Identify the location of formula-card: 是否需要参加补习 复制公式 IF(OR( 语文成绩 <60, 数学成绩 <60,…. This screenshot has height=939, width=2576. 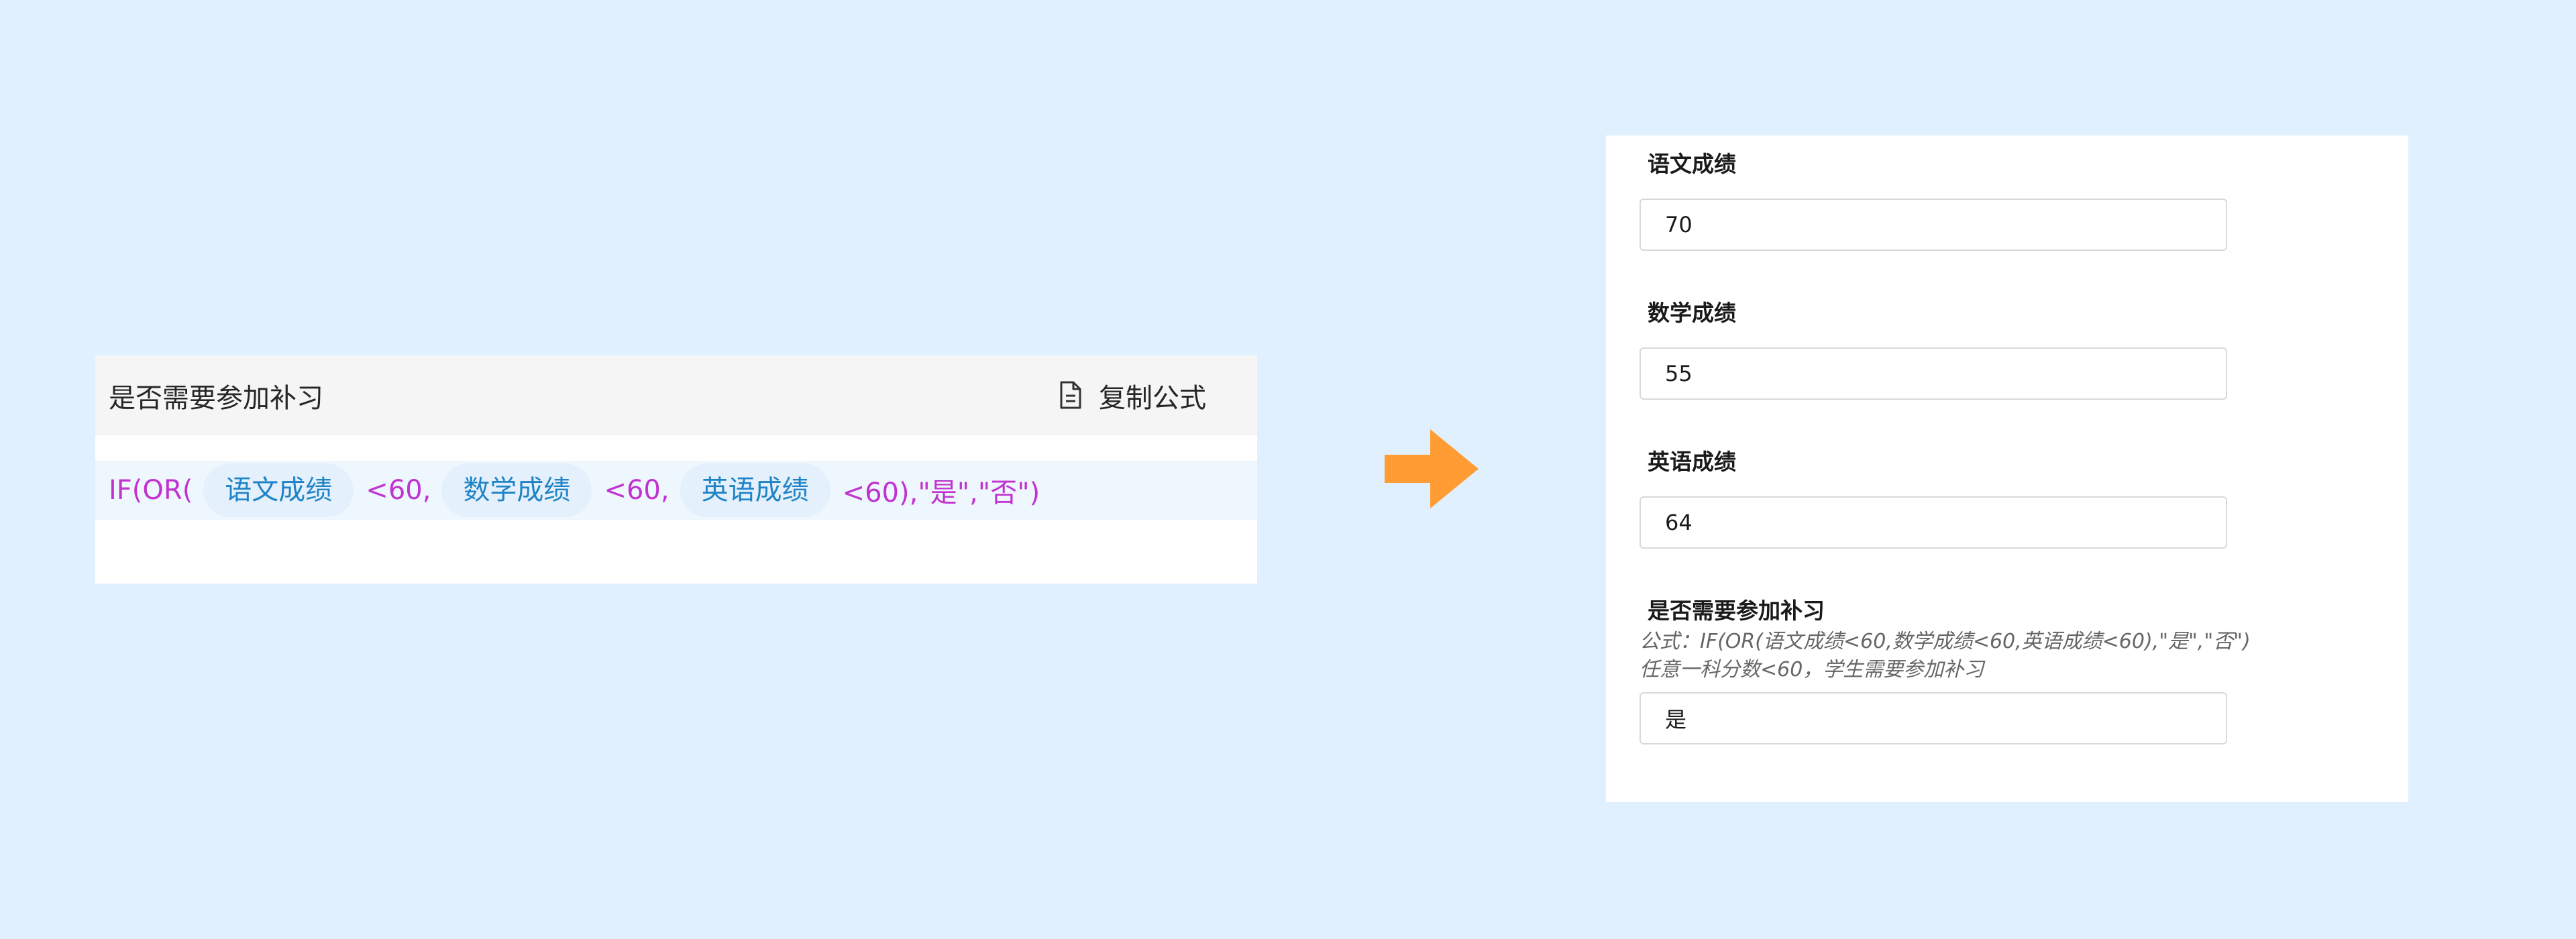
(676, 469).